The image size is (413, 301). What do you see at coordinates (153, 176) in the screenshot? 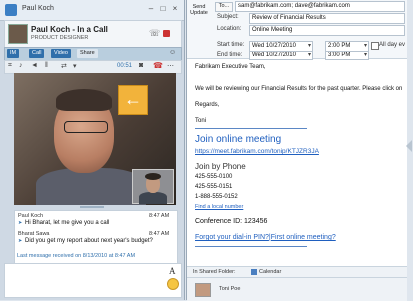
I see `self-view-hair` at bounding box center [153, 176].